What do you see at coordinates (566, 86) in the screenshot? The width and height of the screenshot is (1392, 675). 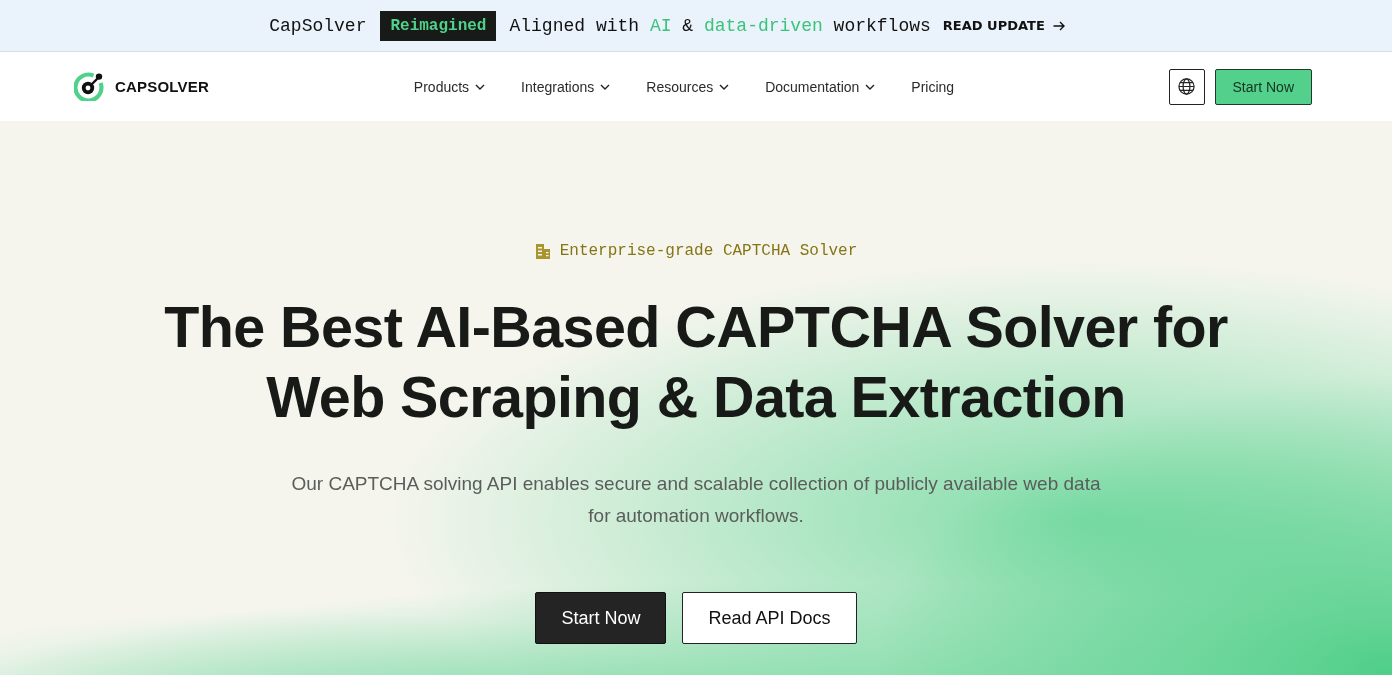 I see `nav-menu-item: Integrations` at bounding box center [566, 86].